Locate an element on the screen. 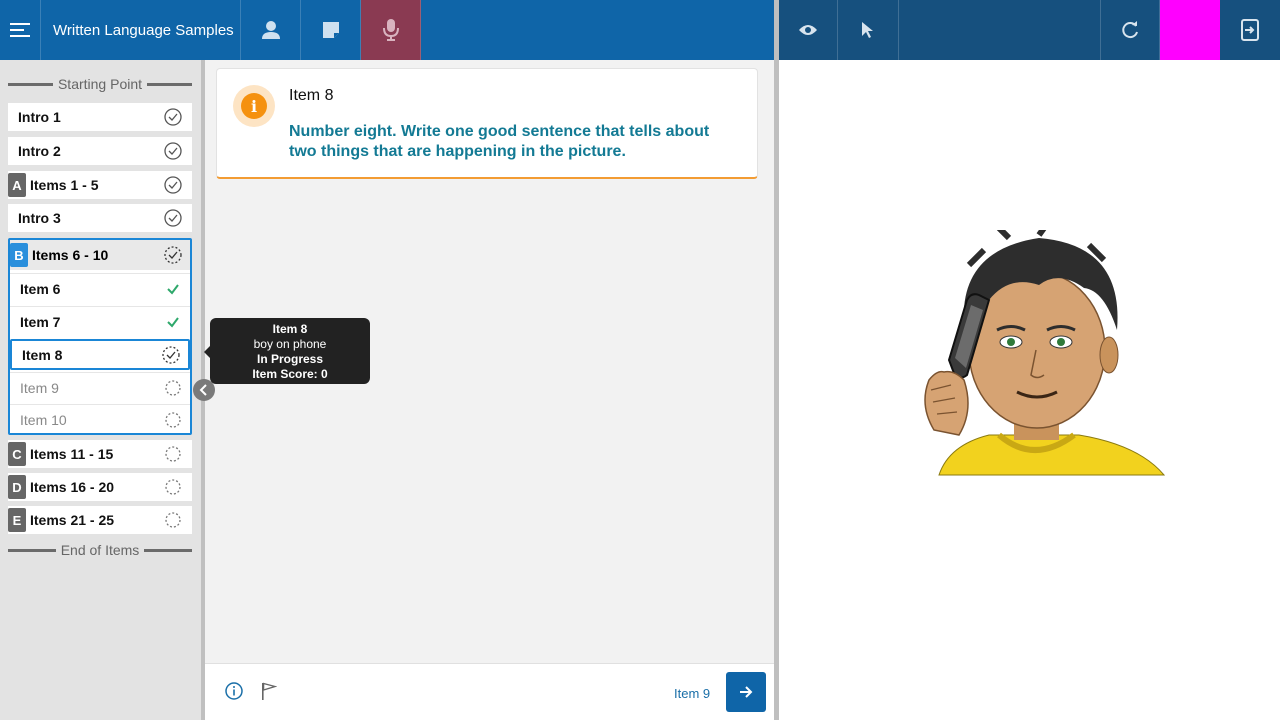  boy-on-phone-illustration is located at coordinates (1045, 353).